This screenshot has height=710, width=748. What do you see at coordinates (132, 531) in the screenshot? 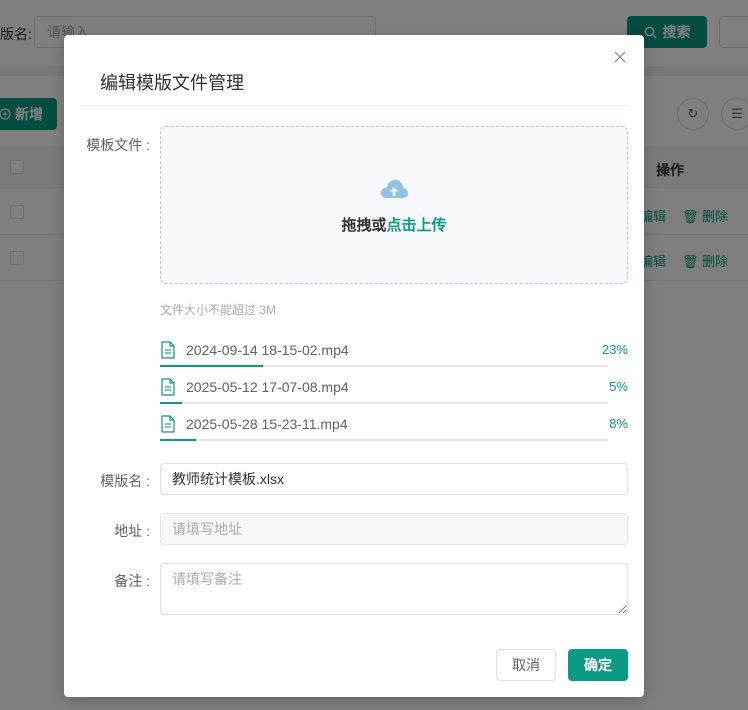
I see `address-label: 地址 :` at bounding box center [132, 531].